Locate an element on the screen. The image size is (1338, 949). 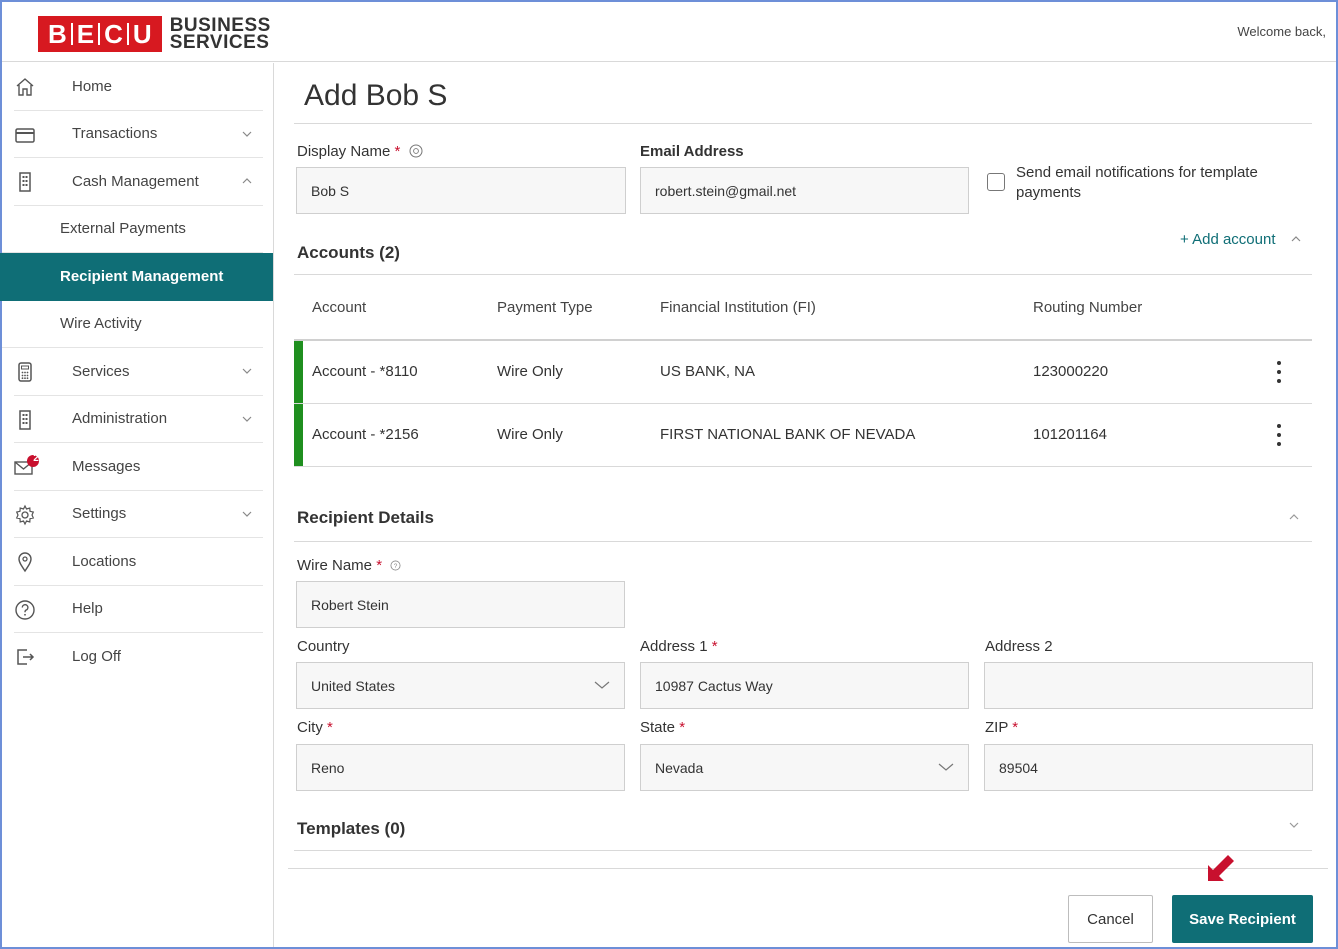
info-icon is located at coordinates (416, 151).